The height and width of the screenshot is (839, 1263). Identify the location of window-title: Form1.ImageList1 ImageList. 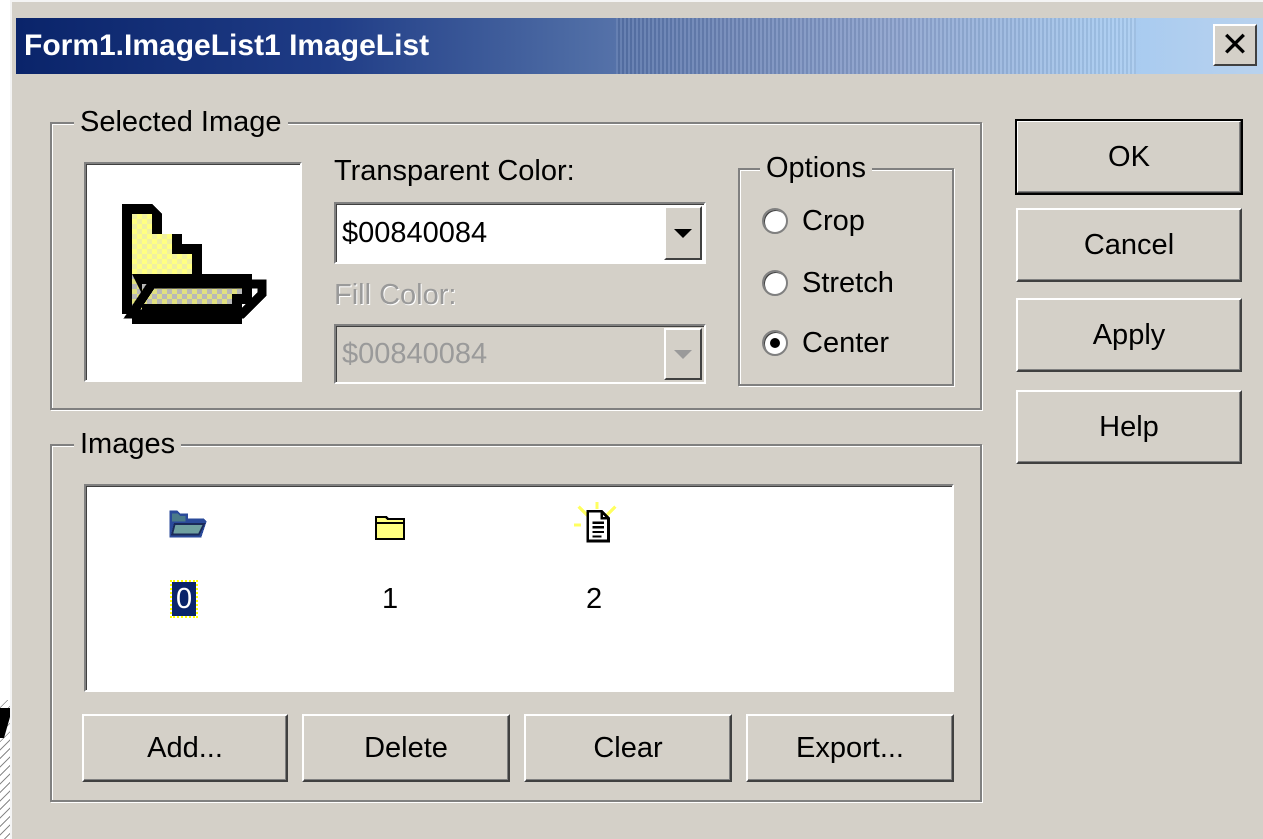
(227, 45).